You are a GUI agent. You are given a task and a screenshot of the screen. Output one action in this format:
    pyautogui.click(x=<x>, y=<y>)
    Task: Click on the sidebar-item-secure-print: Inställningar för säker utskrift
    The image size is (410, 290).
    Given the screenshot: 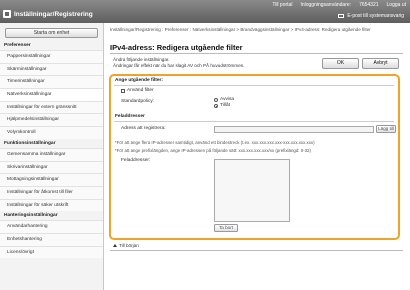 What is the action you would take?
    pyautogui.click(x=51, y=205)
    